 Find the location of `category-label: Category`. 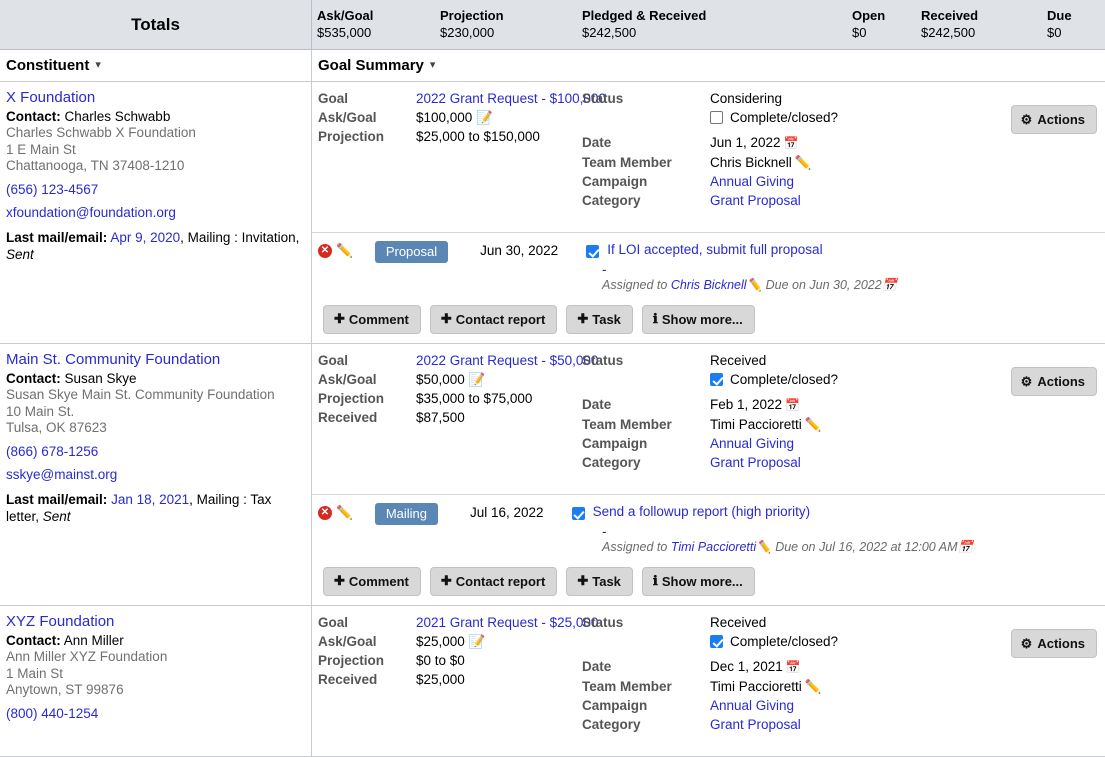

category-label: Category is located at coordinates (611, 200).